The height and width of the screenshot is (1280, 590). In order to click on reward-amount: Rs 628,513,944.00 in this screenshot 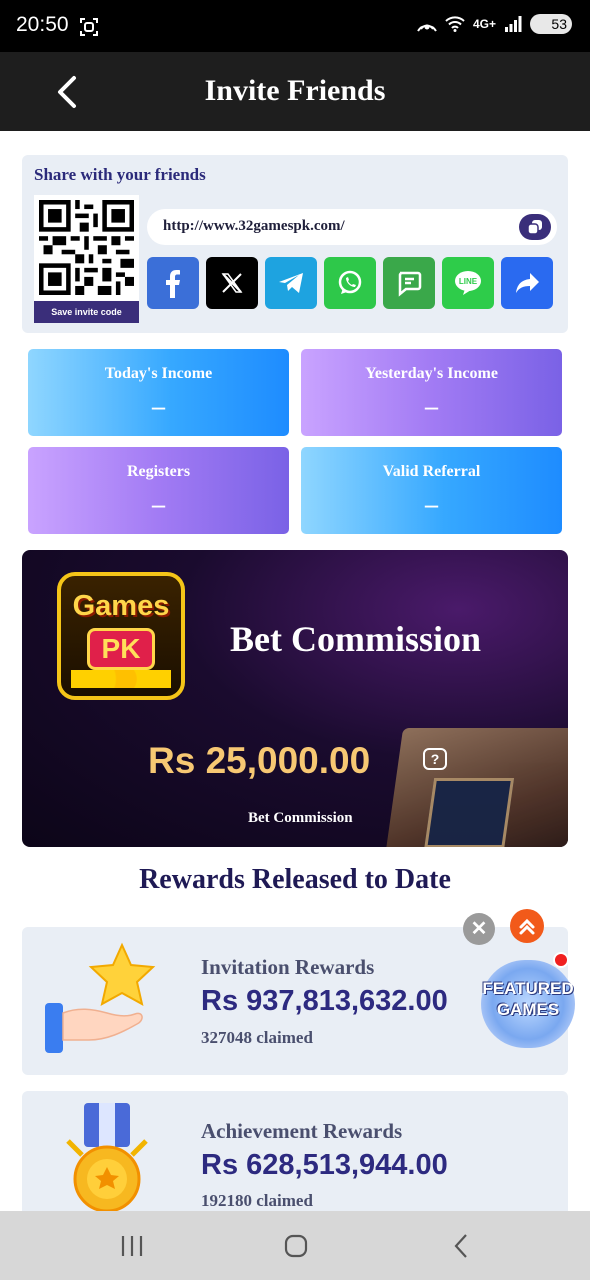, I will do `click(324, 1165)`.